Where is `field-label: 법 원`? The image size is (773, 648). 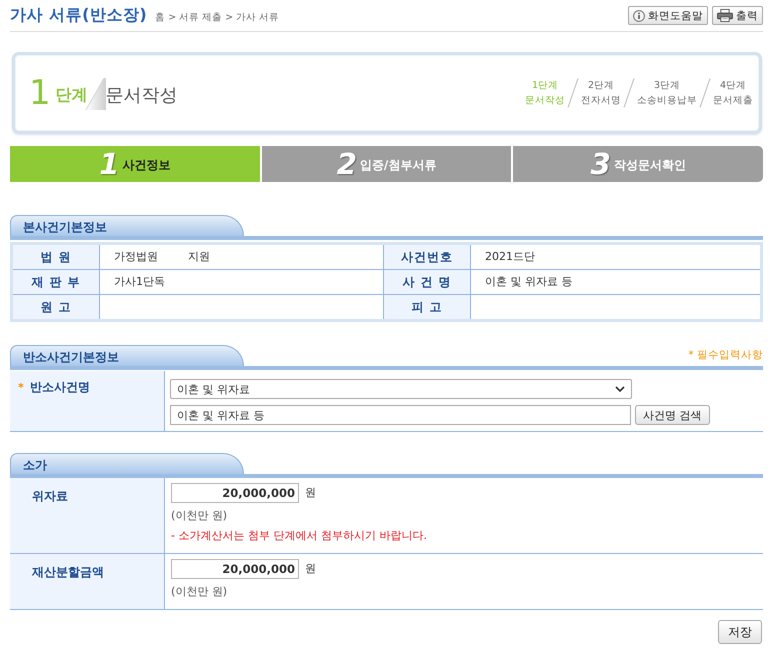 field-label: 법 원 is located at coordinates (56, 257).